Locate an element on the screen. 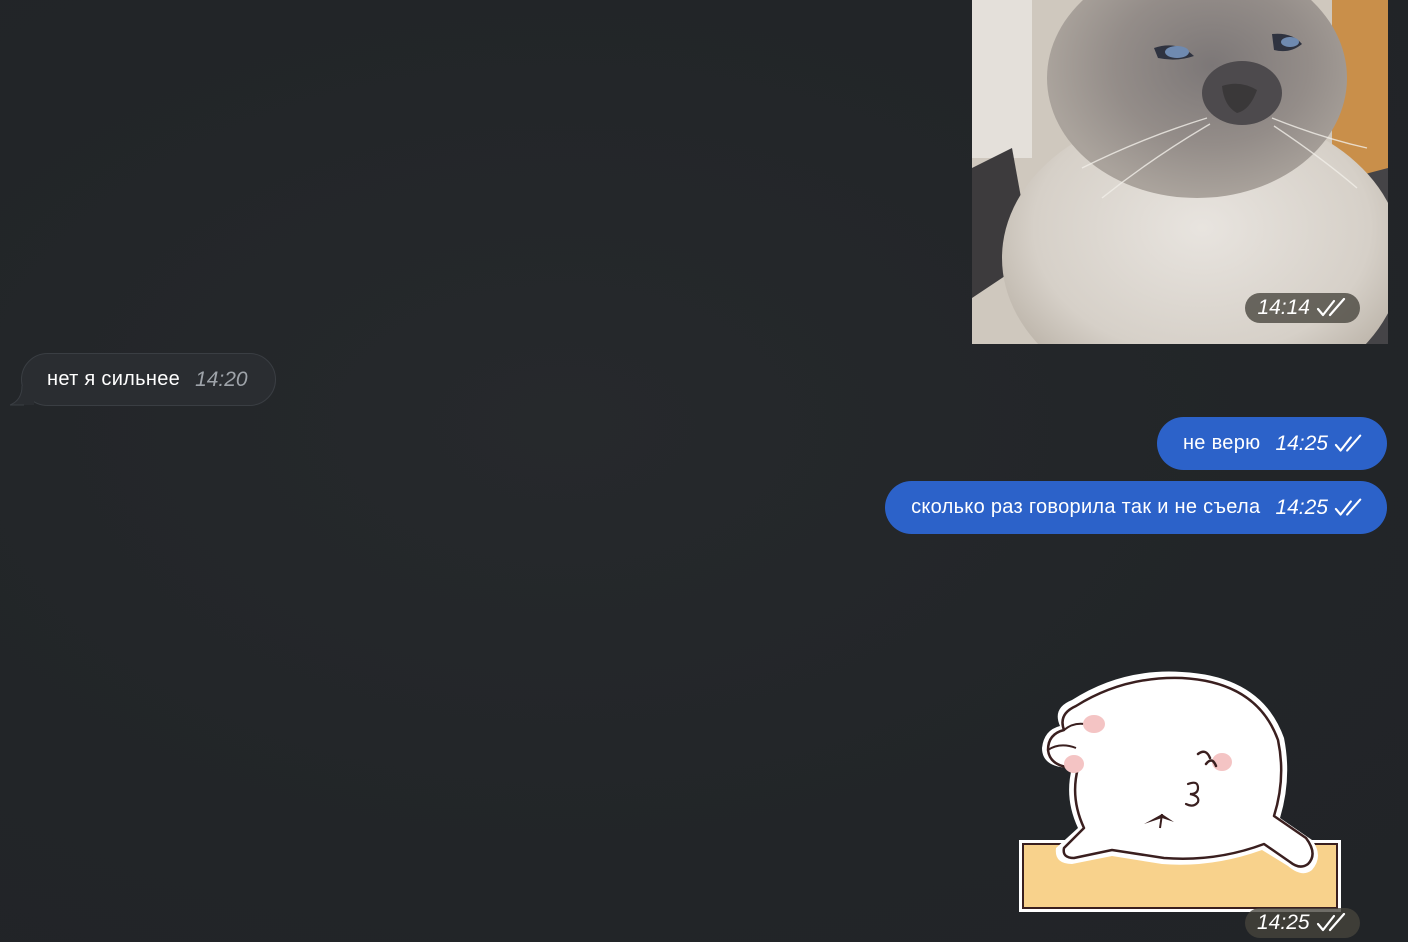  bubble-tail is located at coordinates (22, 396).